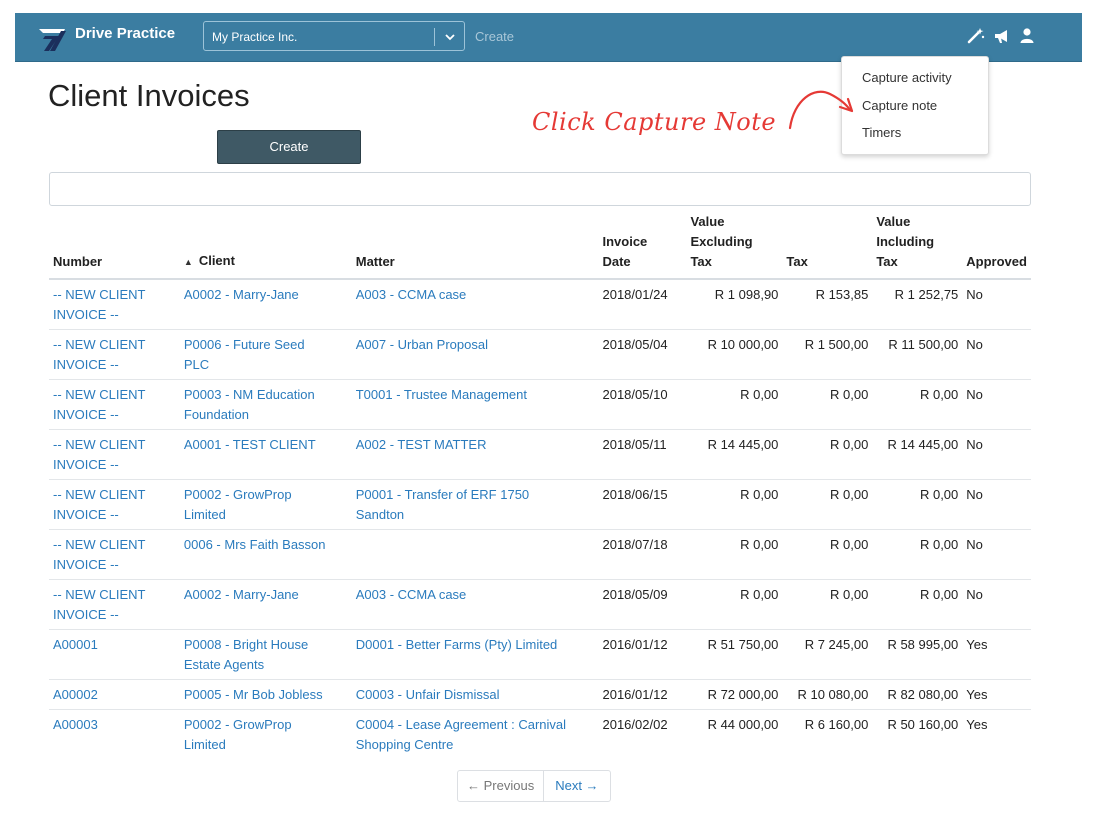 This screenshot has height=822, width=1100. What do you see at coordinates (53, 38) in the screenshot?
I see `drive-practice-logo-icon` at bounding box center [53, 38].